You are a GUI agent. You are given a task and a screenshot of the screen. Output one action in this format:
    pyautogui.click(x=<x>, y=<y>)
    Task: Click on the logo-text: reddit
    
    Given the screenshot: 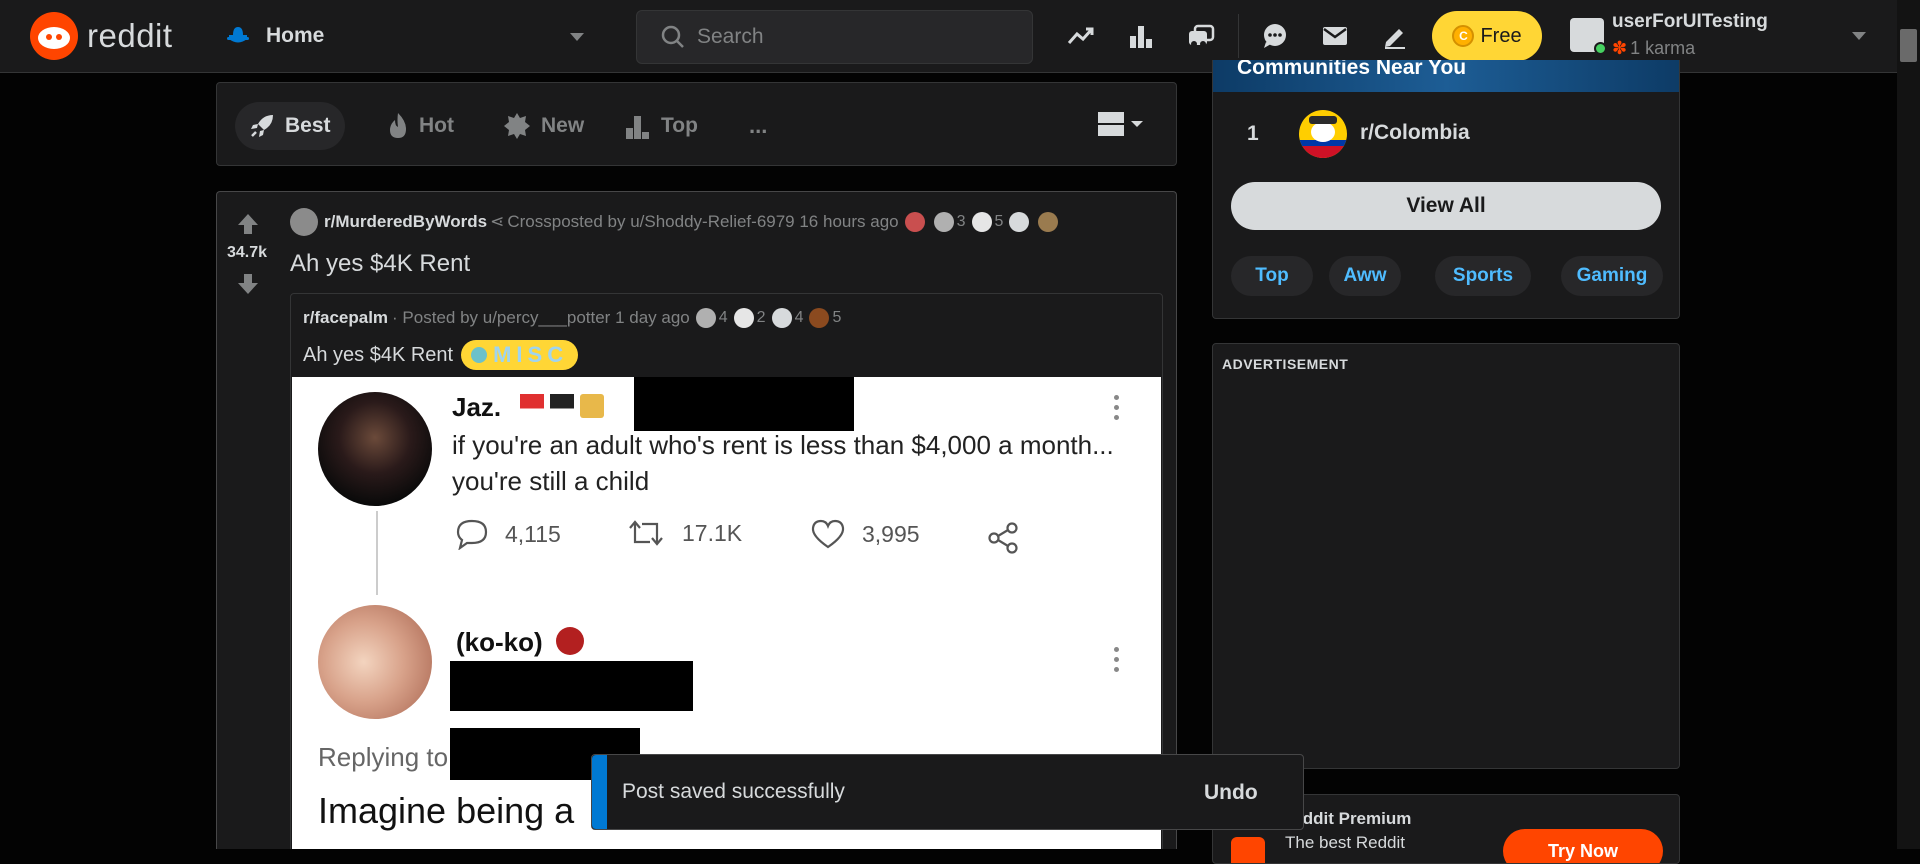 What is the action you would take?
    pyautogui.click(x=130, y=35)
    